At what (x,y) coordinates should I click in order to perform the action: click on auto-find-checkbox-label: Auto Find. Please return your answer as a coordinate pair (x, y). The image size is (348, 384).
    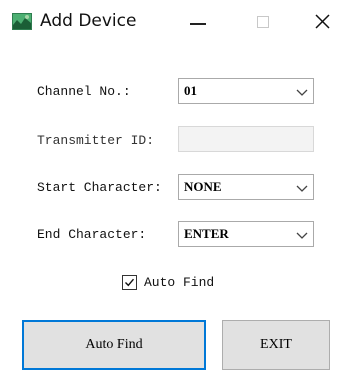
    Looking at the image, I should click on (179, 282).